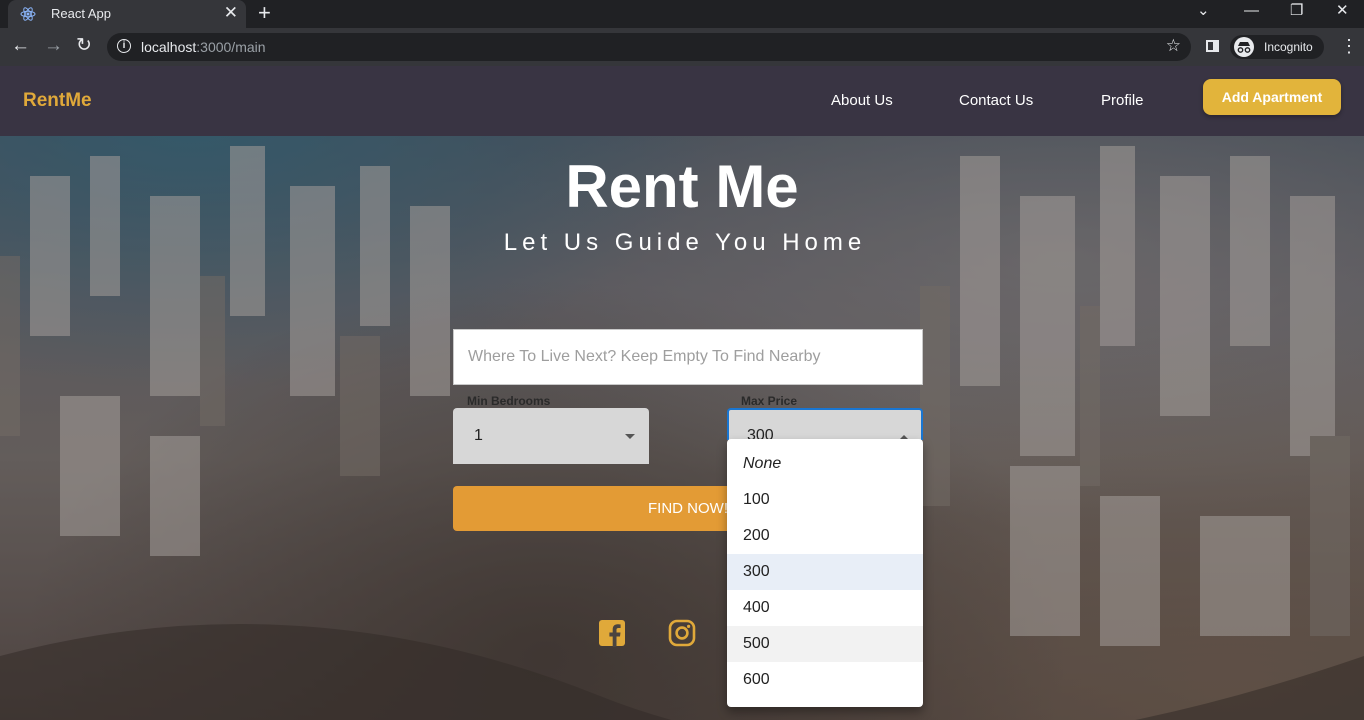 This screenshot has height=720, width=1364. Describe the element at coordinates (825, 680) in the screenshot. I see `option-600: 600` at that location.